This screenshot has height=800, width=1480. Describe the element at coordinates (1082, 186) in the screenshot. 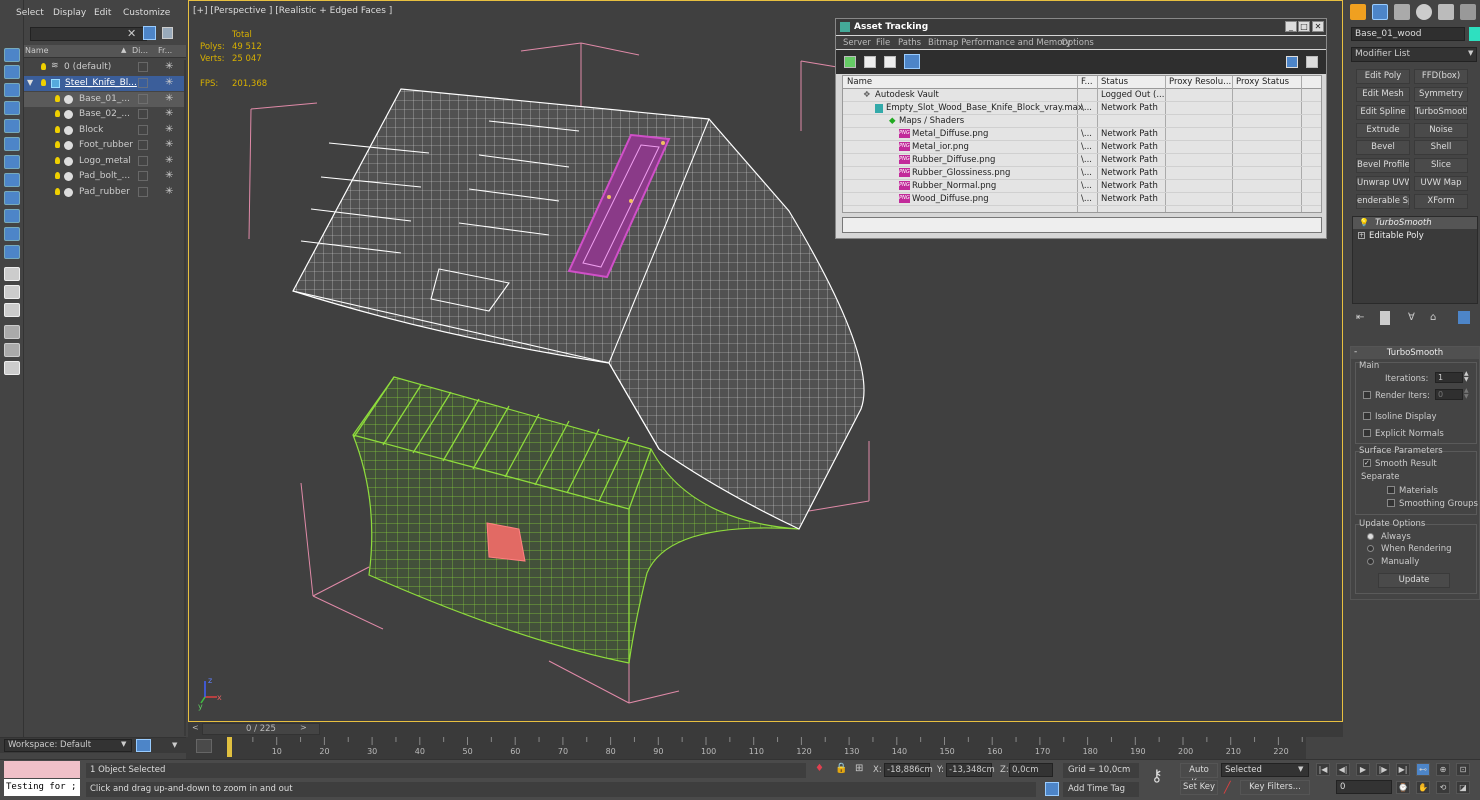

I see `asset-row: PNG Rubber_Normal.png \... Network Path` at that location.